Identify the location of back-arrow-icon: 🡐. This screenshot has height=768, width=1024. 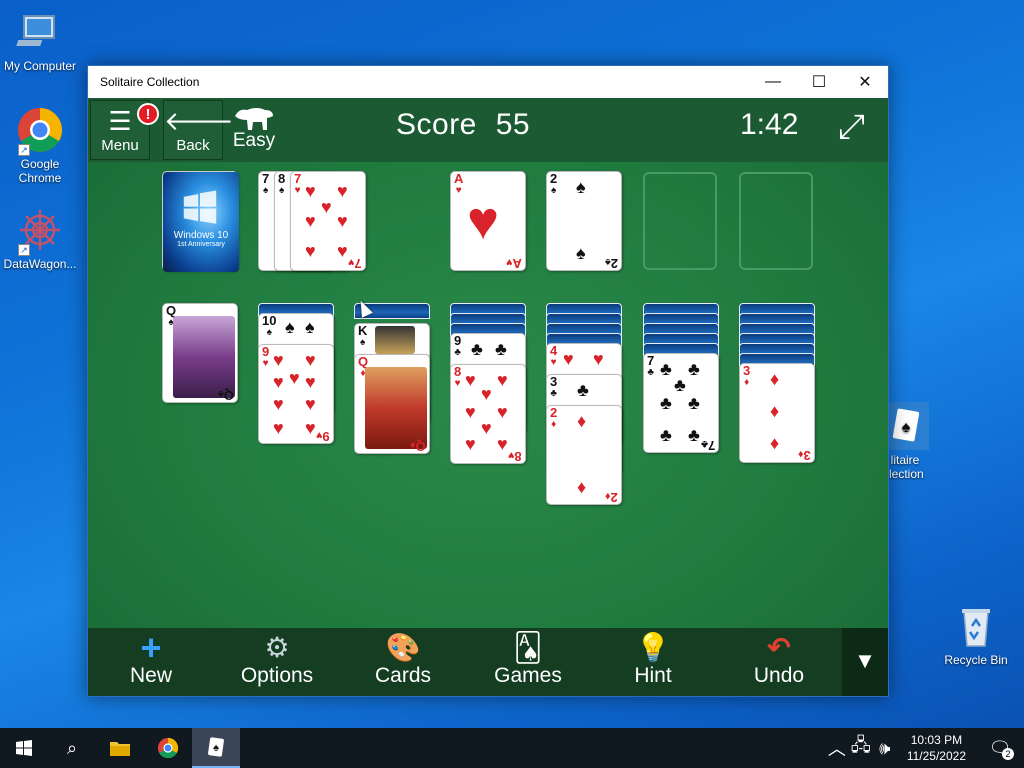
(199, 121).